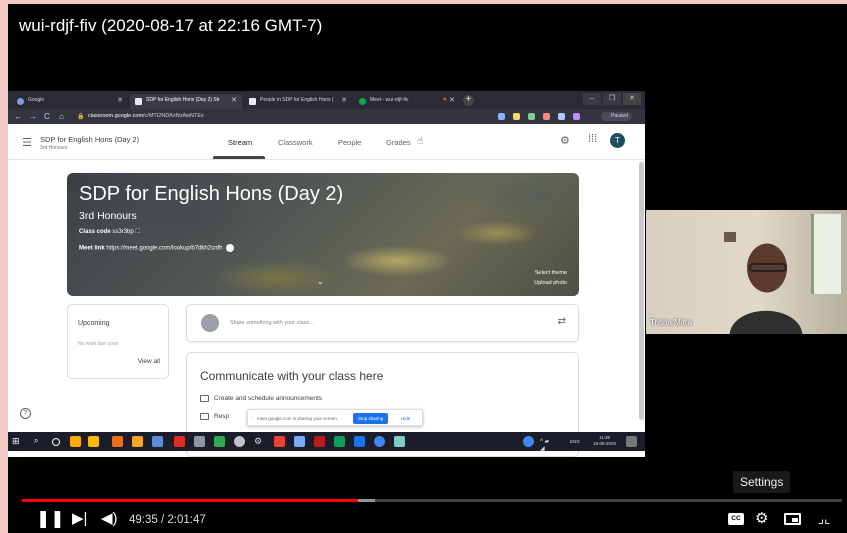  Describe the element at coordinates (575, 441) in the screenshot. I see `language-indicator: ENG` at that location.